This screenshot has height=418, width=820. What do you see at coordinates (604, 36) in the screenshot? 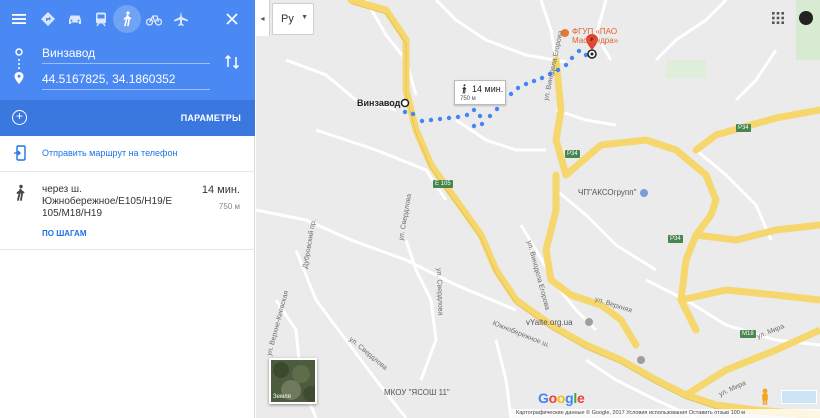
I see `poi-massandra: ФГУП «ПАО Массандра»` at bounding box center [604, 36].